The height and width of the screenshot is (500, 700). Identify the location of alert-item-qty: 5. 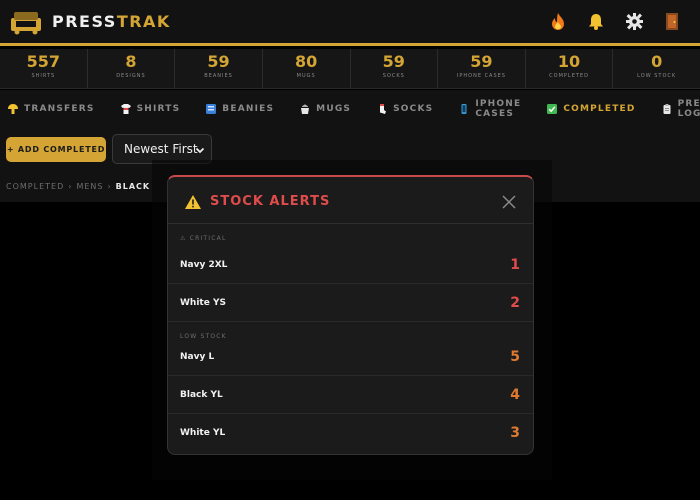
(515, 356).